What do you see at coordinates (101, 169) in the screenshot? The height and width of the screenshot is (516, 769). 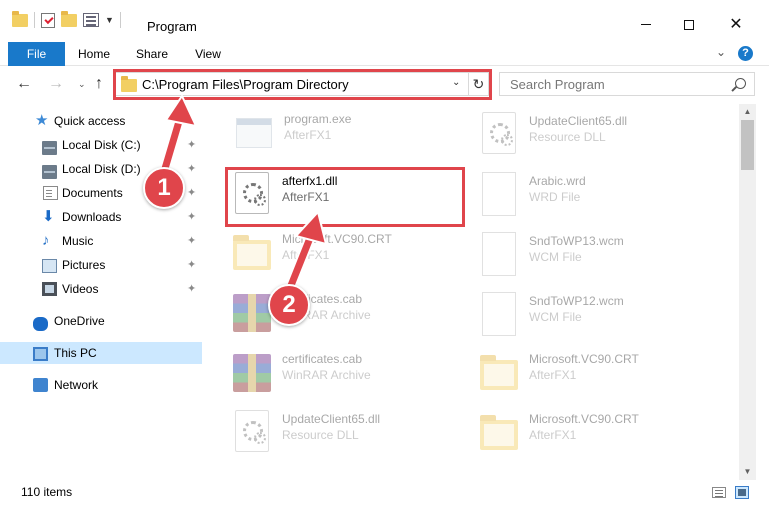 I see `sidebar-item-label: Local Disk (D:)` at bounding box center [101, 169].